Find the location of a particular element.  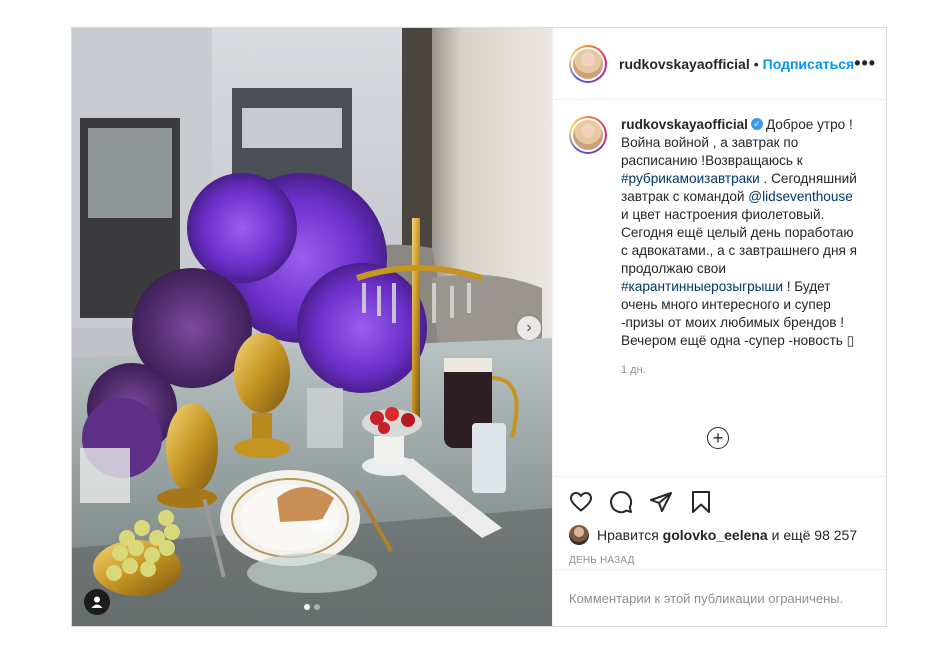

comment-icon is located at coordinates (621, 502).